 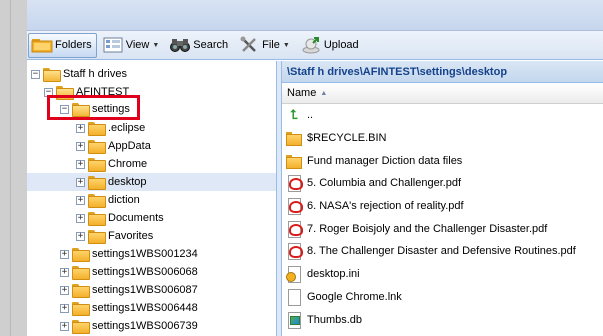 I want to click on view-button: View ▼, so click(x=132, y=45).